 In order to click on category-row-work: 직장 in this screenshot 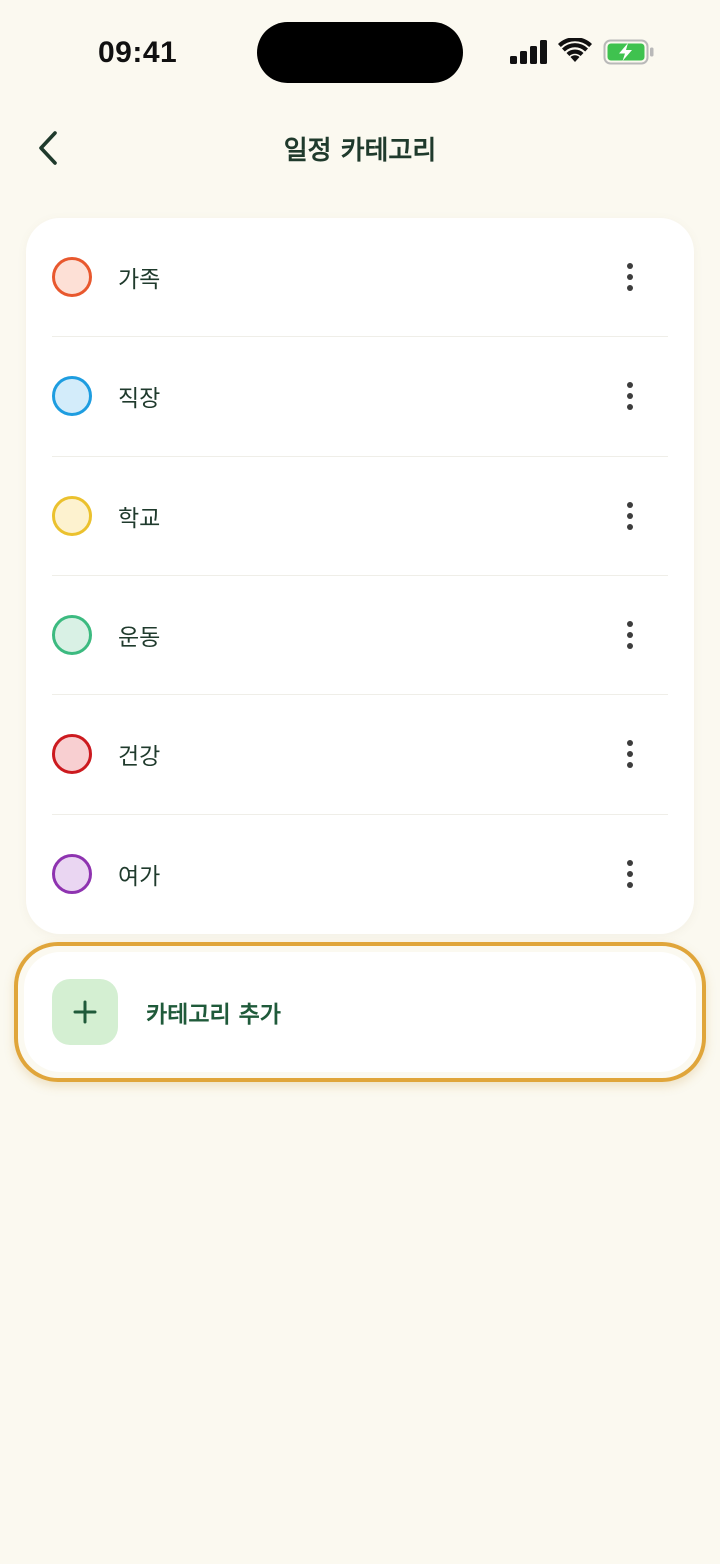, I will do `click(360, 397)`.